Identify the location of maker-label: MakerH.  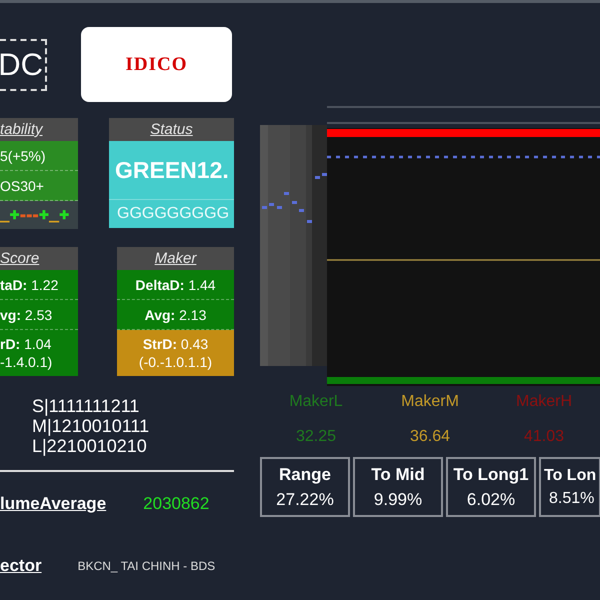
(544, 402).